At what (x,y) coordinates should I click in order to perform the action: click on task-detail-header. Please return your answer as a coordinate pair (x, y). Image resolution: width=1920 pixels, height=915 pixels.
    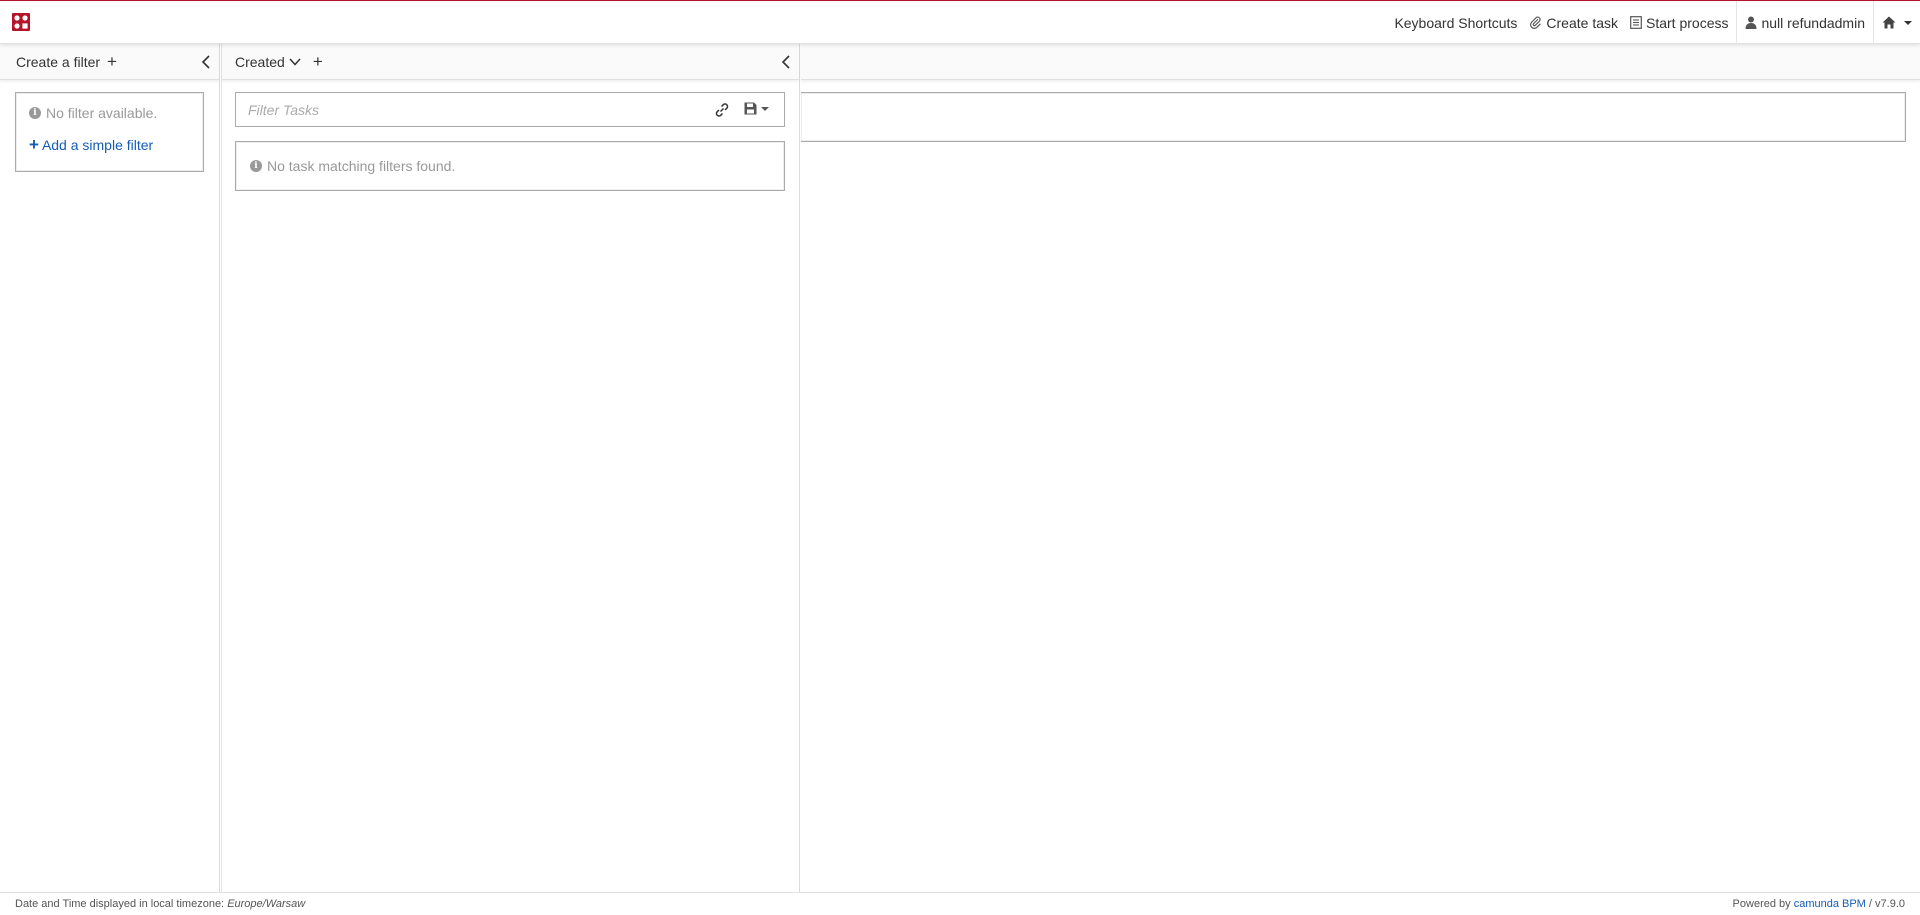
    Looking at the image, I should click on (1360, 62).